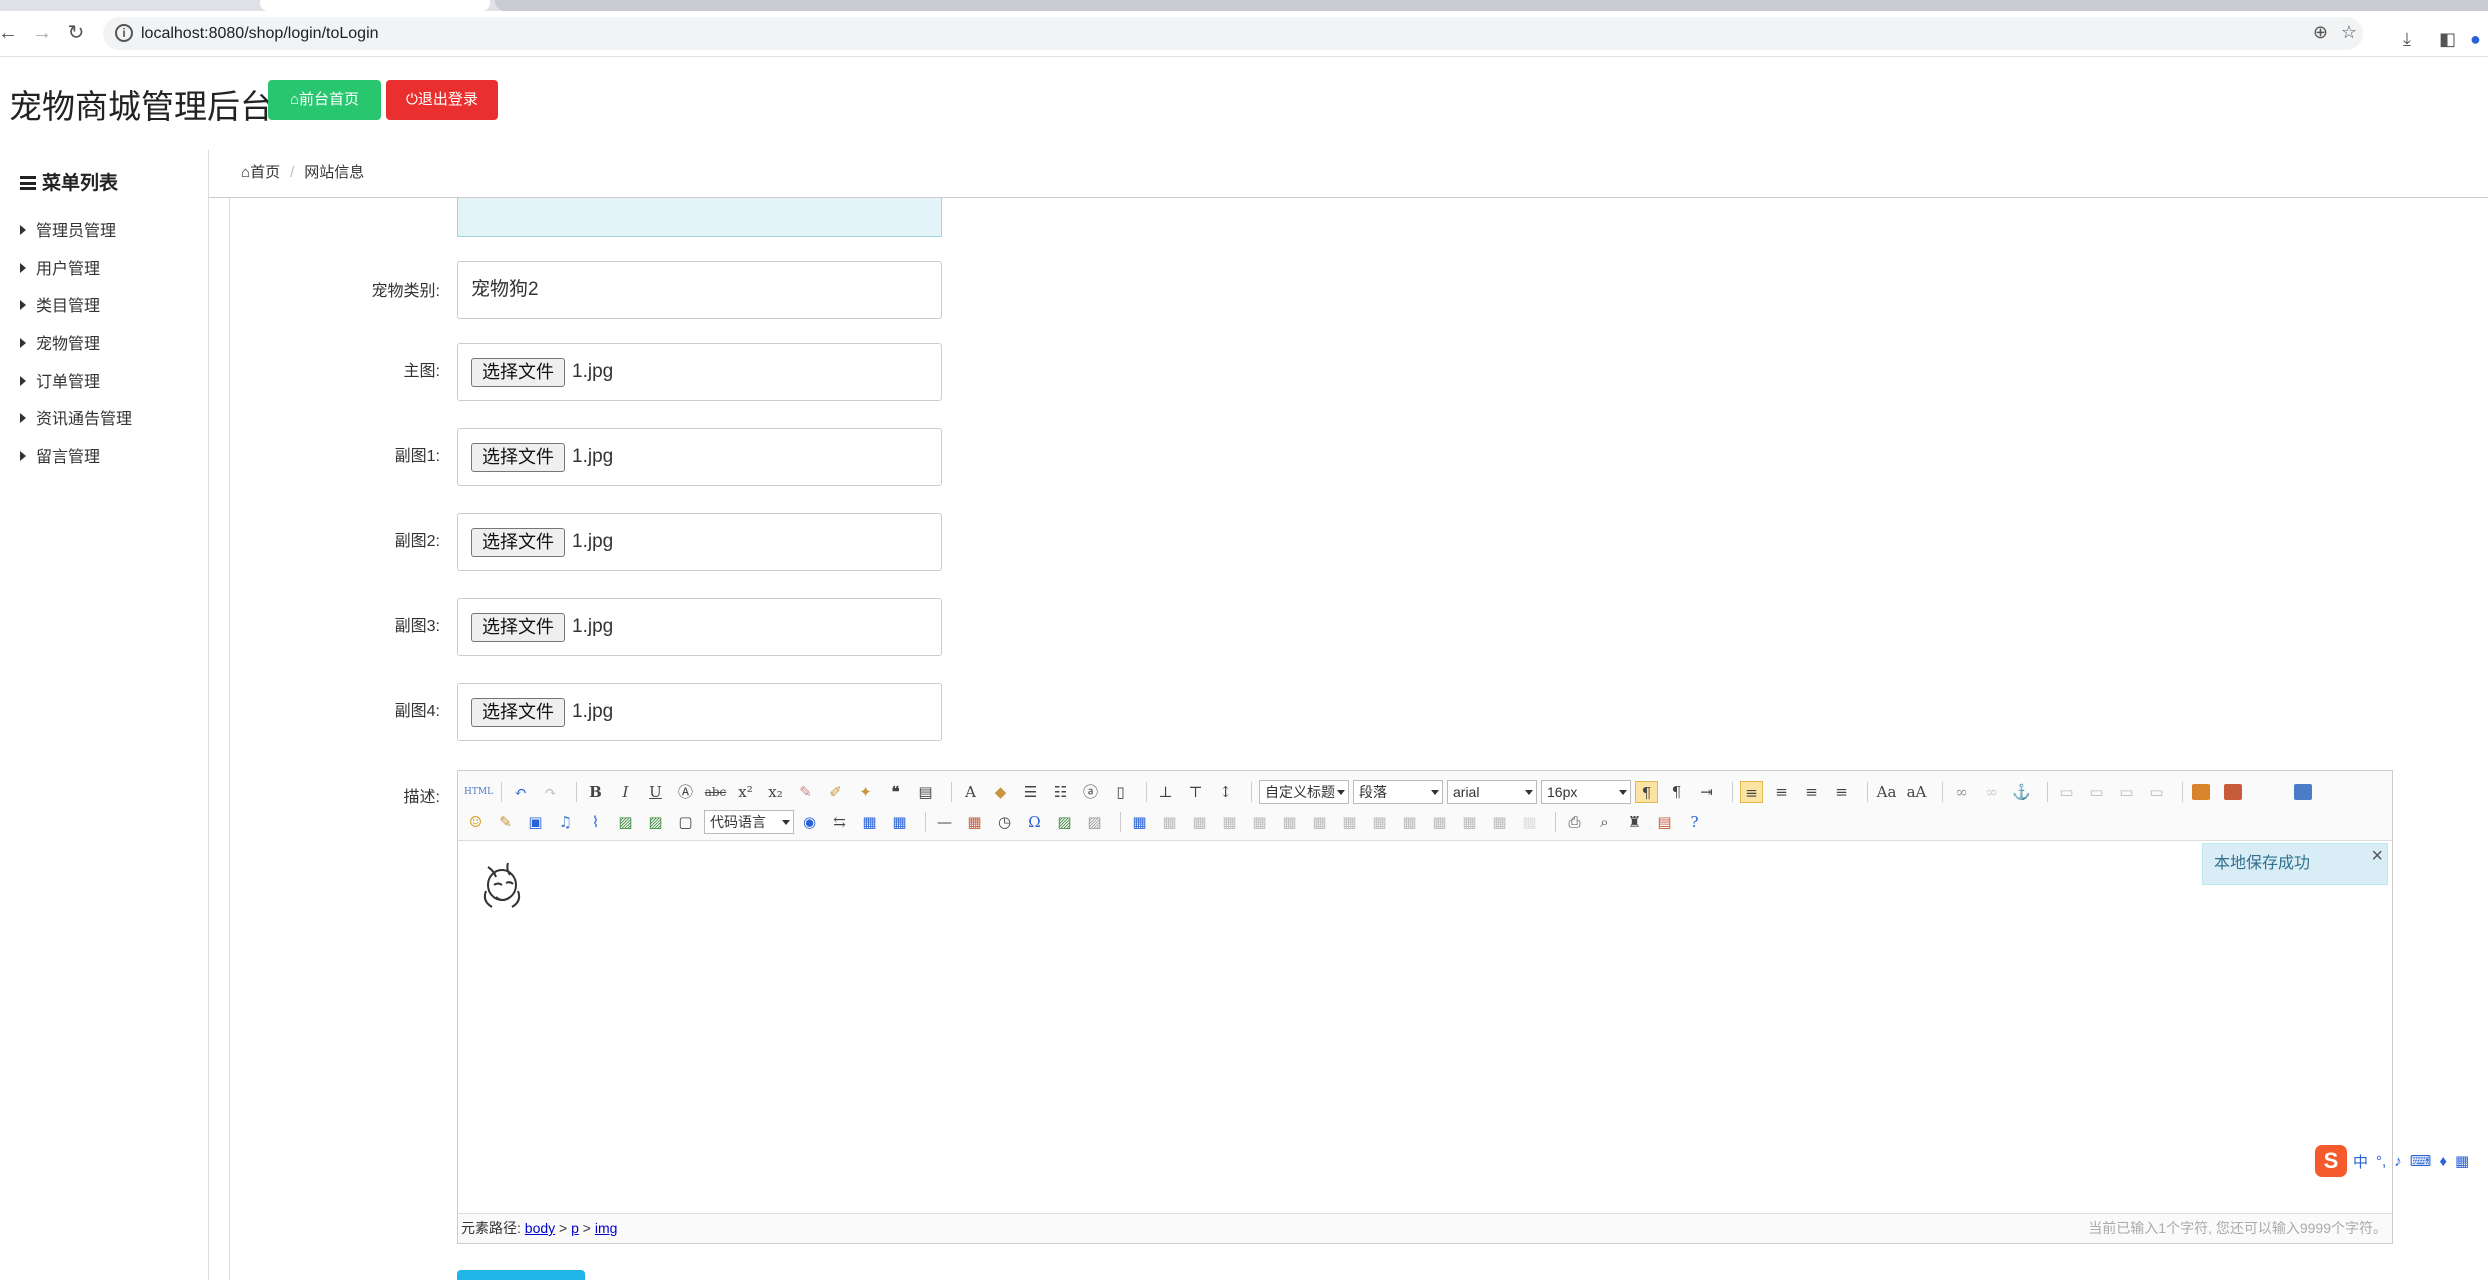 The height and width of the screenshot is (1280, 2488). I want to click on uppercase-icon: Aa, so click(1886, 792).